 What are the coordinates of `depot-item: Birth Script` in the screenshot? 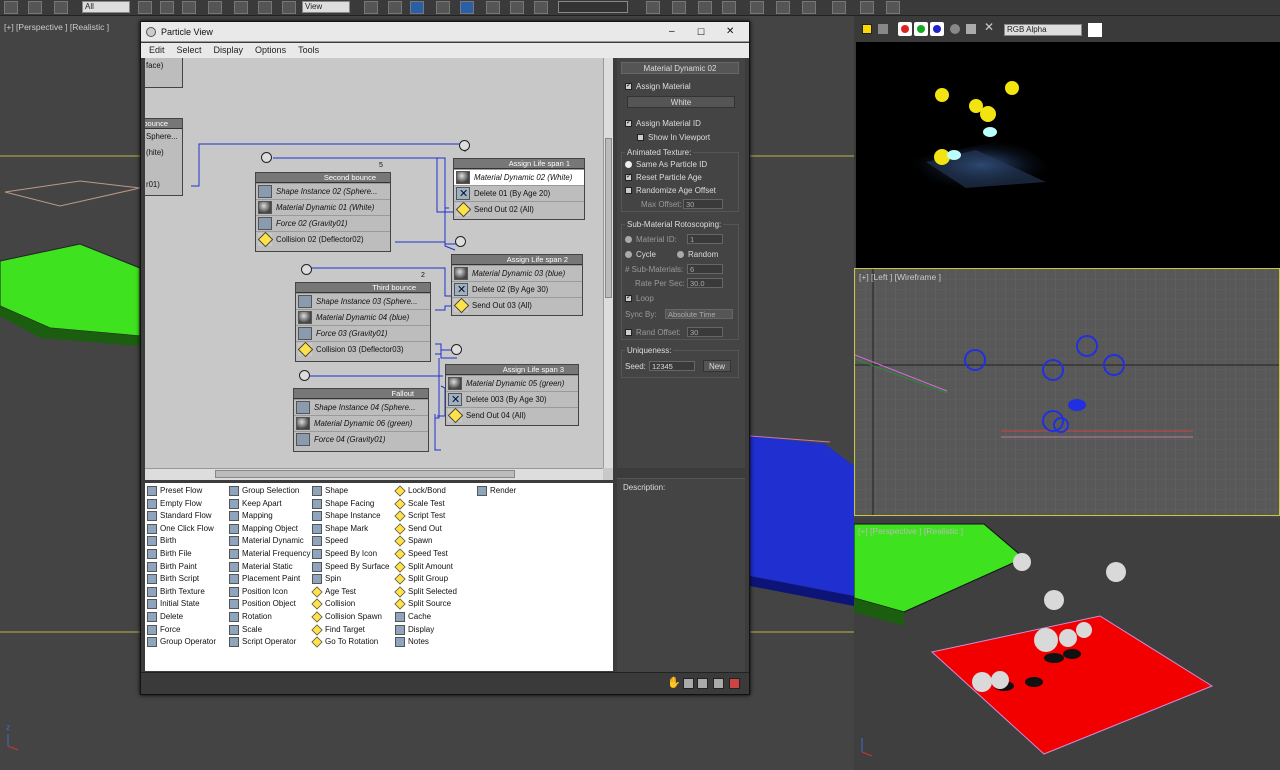 It's located at (188, 579).